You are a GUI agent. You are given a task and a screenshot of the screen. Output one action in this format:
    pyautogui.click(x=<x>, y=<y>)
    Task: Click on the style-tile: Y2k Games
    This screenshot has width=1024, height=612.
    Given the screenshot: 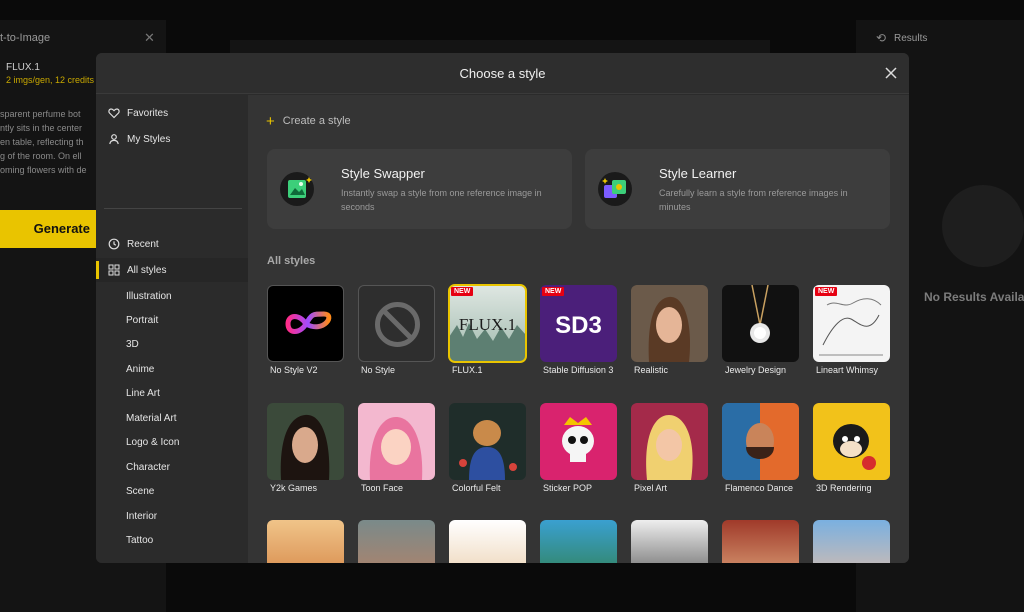 What is the action you would take?
    pyautogui.click(x=305, y=448)
    